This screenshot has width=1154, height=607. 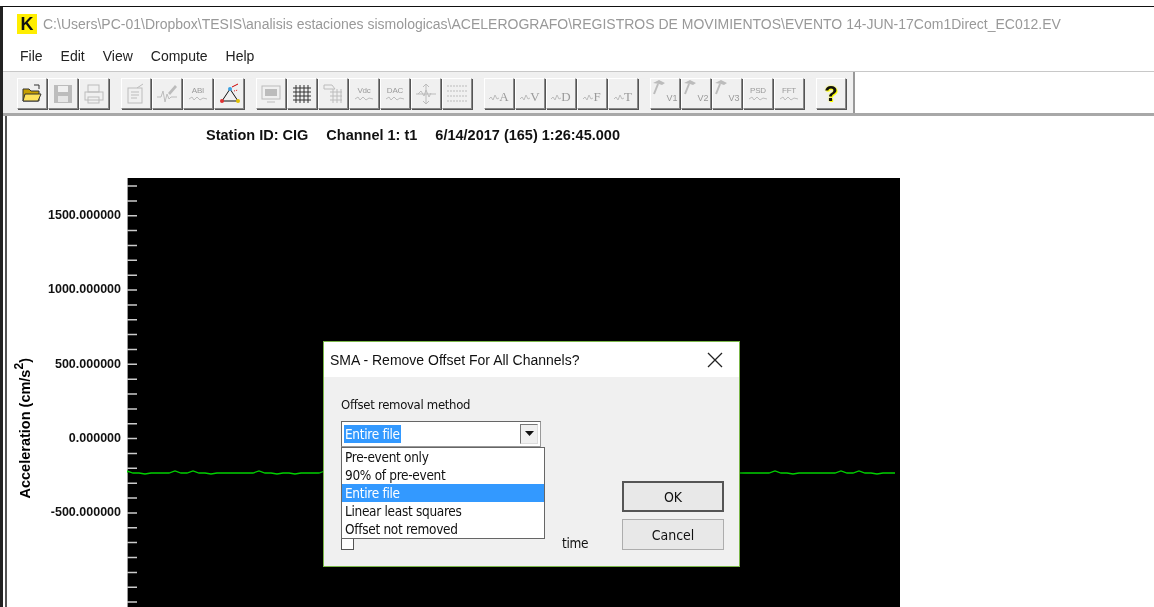 What do you see at coordinates (84, 290) in the screenshot?
I see `tick-label: 1000.000000` at bounding box center [84, 290].